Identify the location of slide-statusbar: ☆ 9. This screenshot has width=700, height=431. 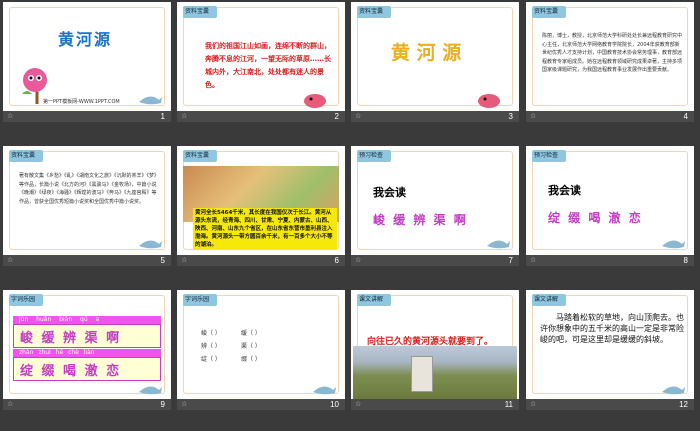
(87, 404).